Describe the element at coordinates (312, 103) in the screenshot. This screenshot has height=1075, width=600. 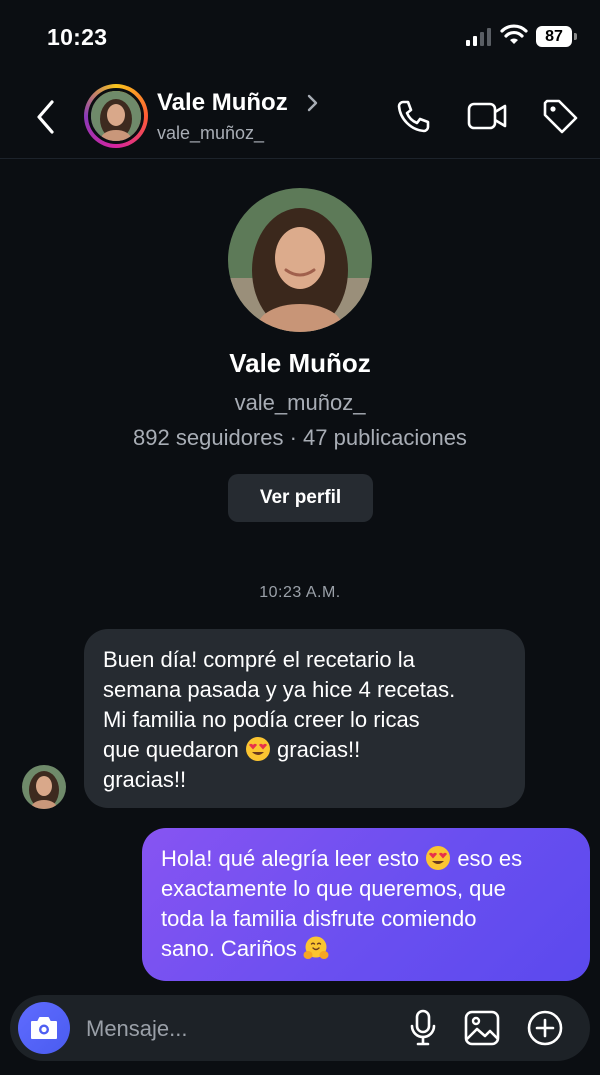
I see `chevron-right-icon` at that location.